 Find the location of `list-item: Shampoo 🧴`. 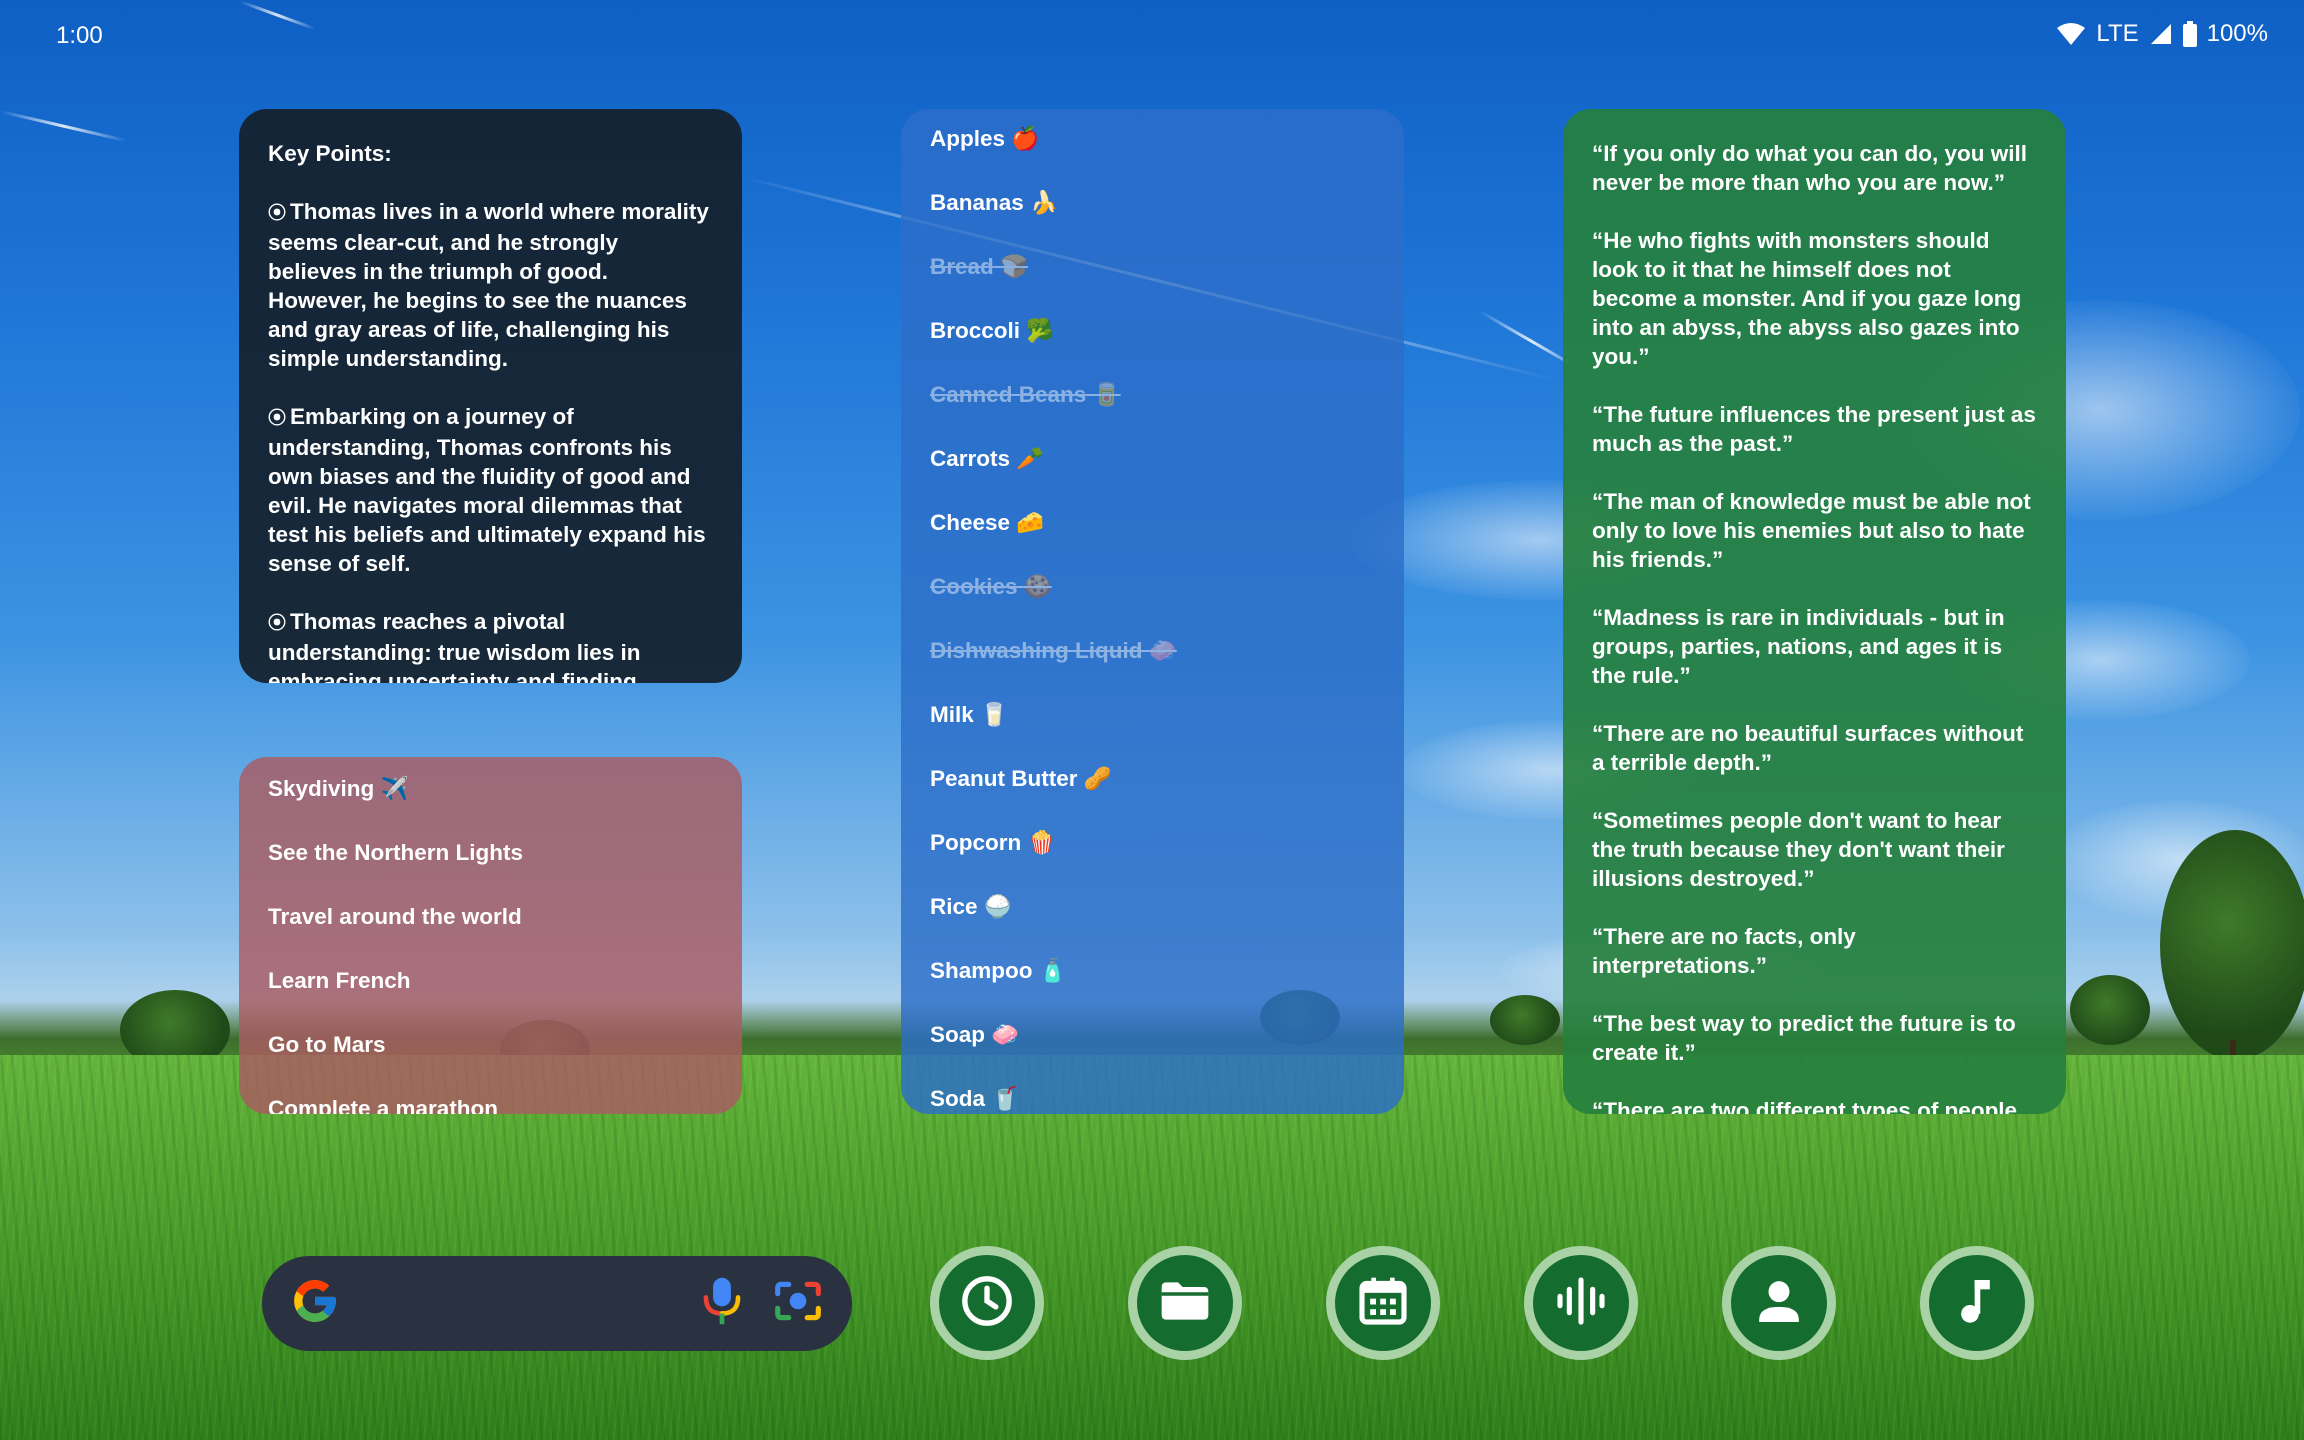

list-item: Shampoo 🧴 is located at coordinates (1152, 988).